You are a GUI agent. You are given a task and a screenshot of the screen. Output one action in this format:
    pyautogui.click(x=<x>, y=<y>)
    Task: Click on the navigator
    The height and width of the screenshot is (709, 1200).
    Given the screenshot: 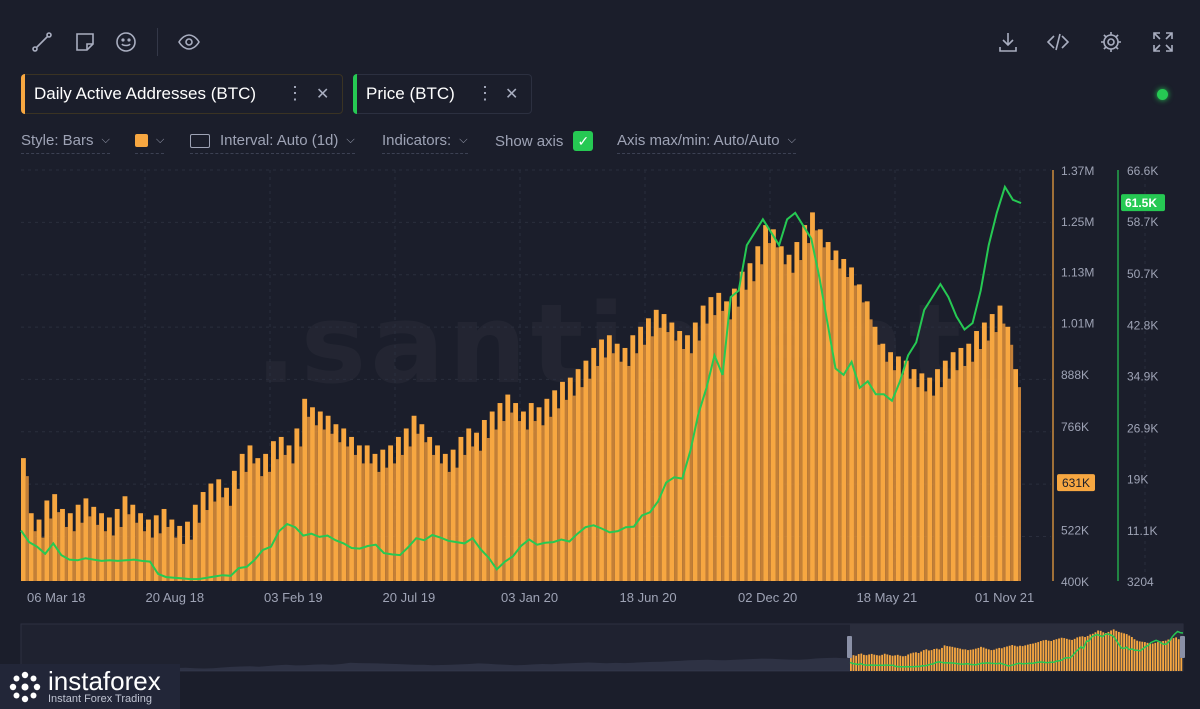 What is the action you would take?
    pyautogui.click(x=602, y=647)
    